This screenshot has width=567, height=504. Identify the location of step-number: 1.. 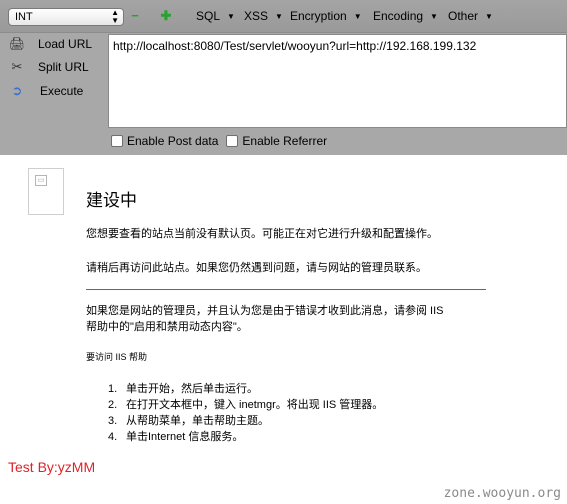
(113, 389).